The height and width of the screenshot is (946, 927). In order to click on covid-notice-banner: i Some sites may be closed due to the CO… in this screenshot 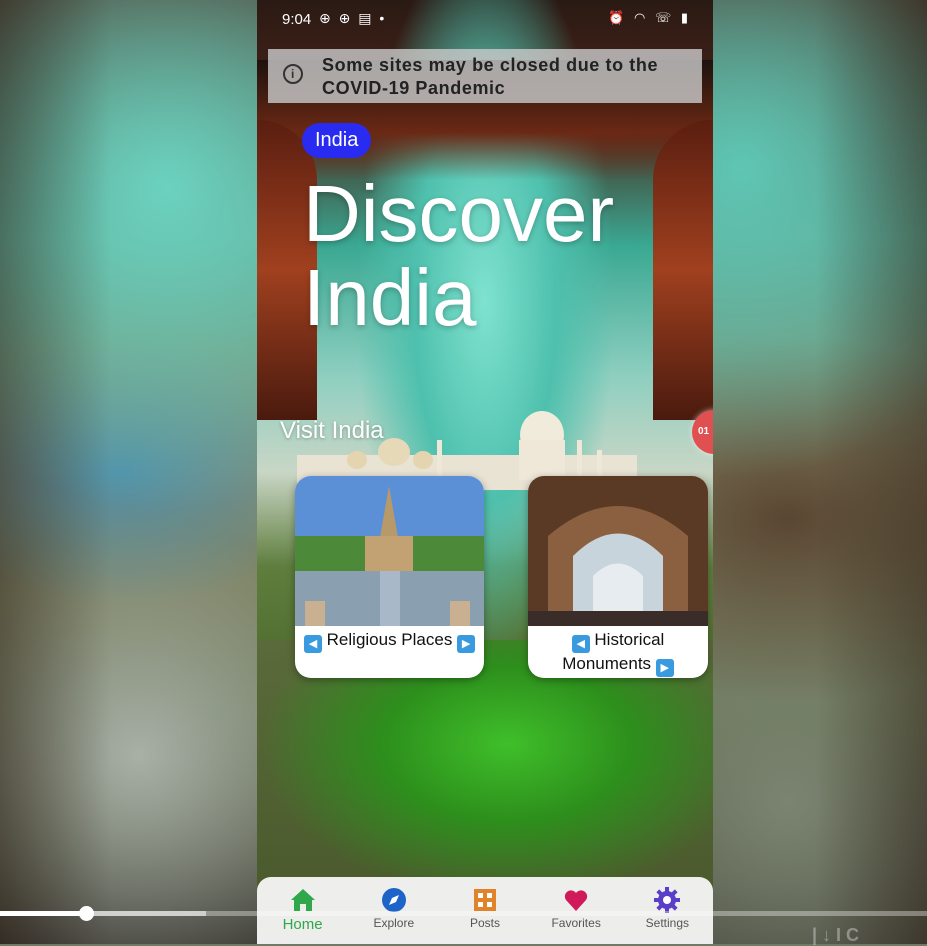, I will do `click(485, 76)`.